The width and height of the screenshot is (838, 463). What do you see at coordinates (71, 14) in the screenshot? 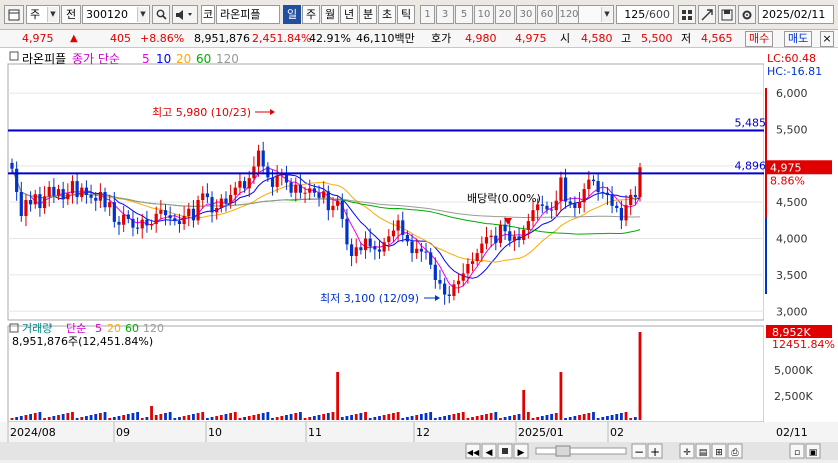
I see `prev-button: 전` at bounding box center [71, 14].